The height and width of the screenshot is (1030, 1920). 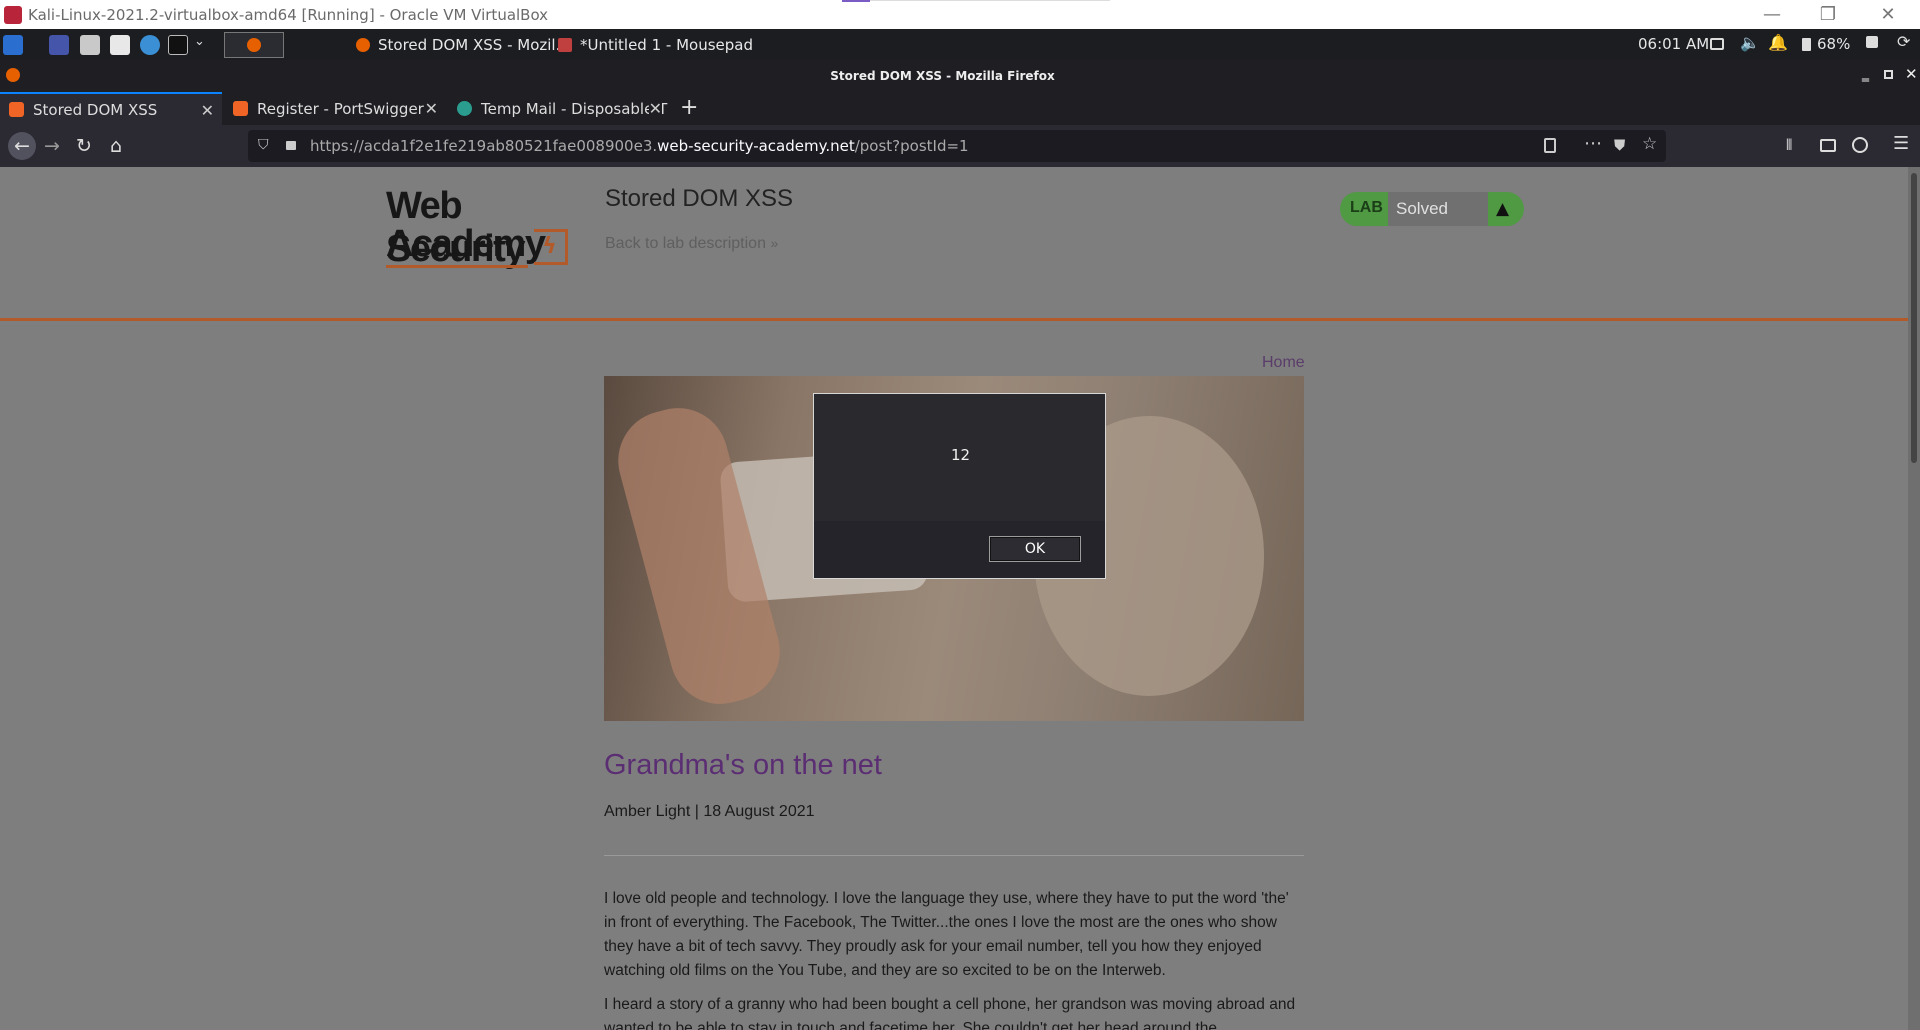 What do you see at coordinates (1550, 145) in the screenshot?
I see `reader-view-icon` at bounding box center [1550, 145].